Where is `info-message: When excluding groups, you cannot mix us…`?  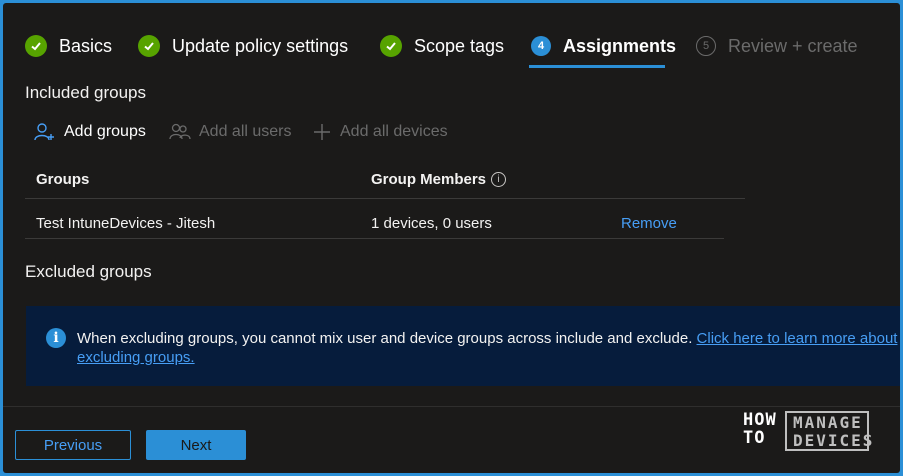
info-message: When excluding groups, you cannot mix us… is located at coordinates (385, 338).